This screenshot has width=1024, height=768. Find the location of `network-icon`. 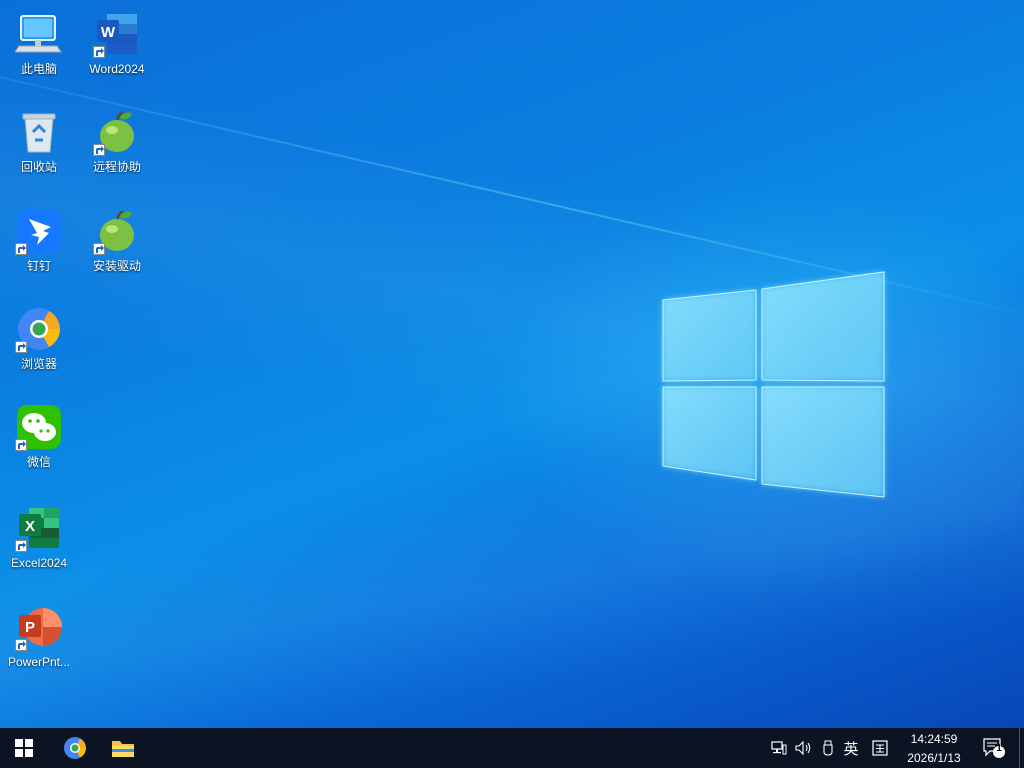

network-icon is located at coordinates (779, 748).